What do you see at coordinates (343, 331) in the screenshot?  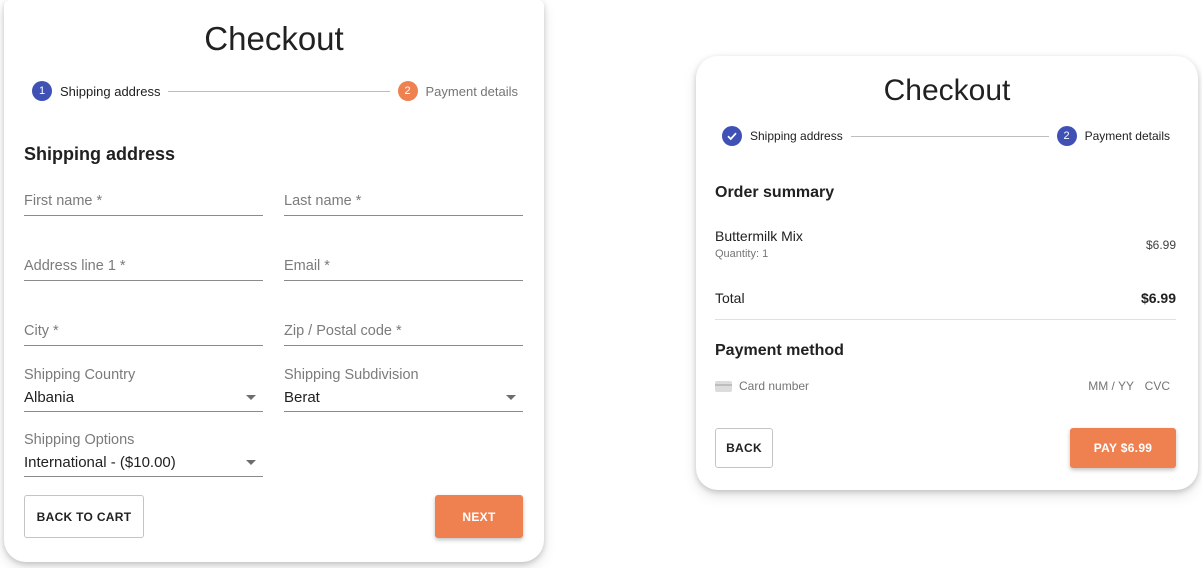 I see `zip-placeholder: Zip / Postal code *` at bounding box center [343, 331].